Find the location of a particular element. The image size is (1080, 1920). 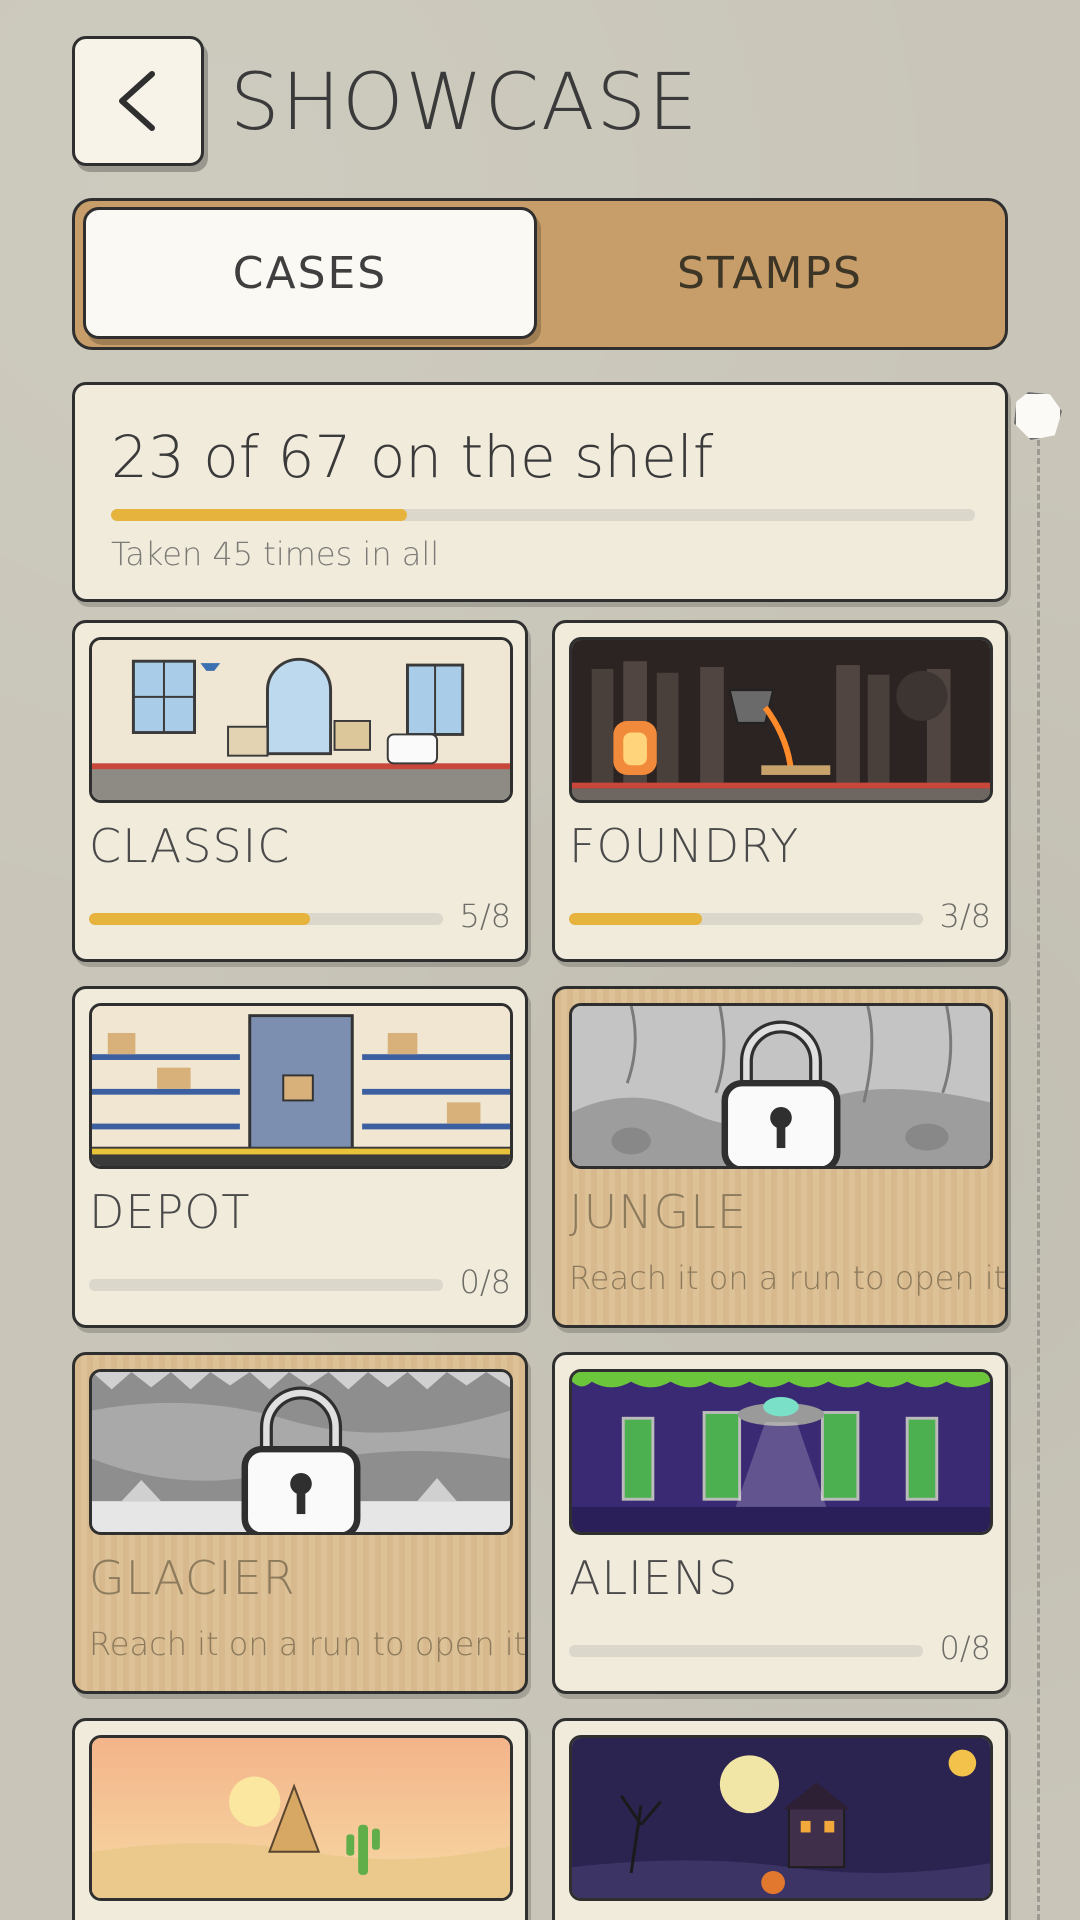

case-image-aliens is located at coordinates (781, 1452).